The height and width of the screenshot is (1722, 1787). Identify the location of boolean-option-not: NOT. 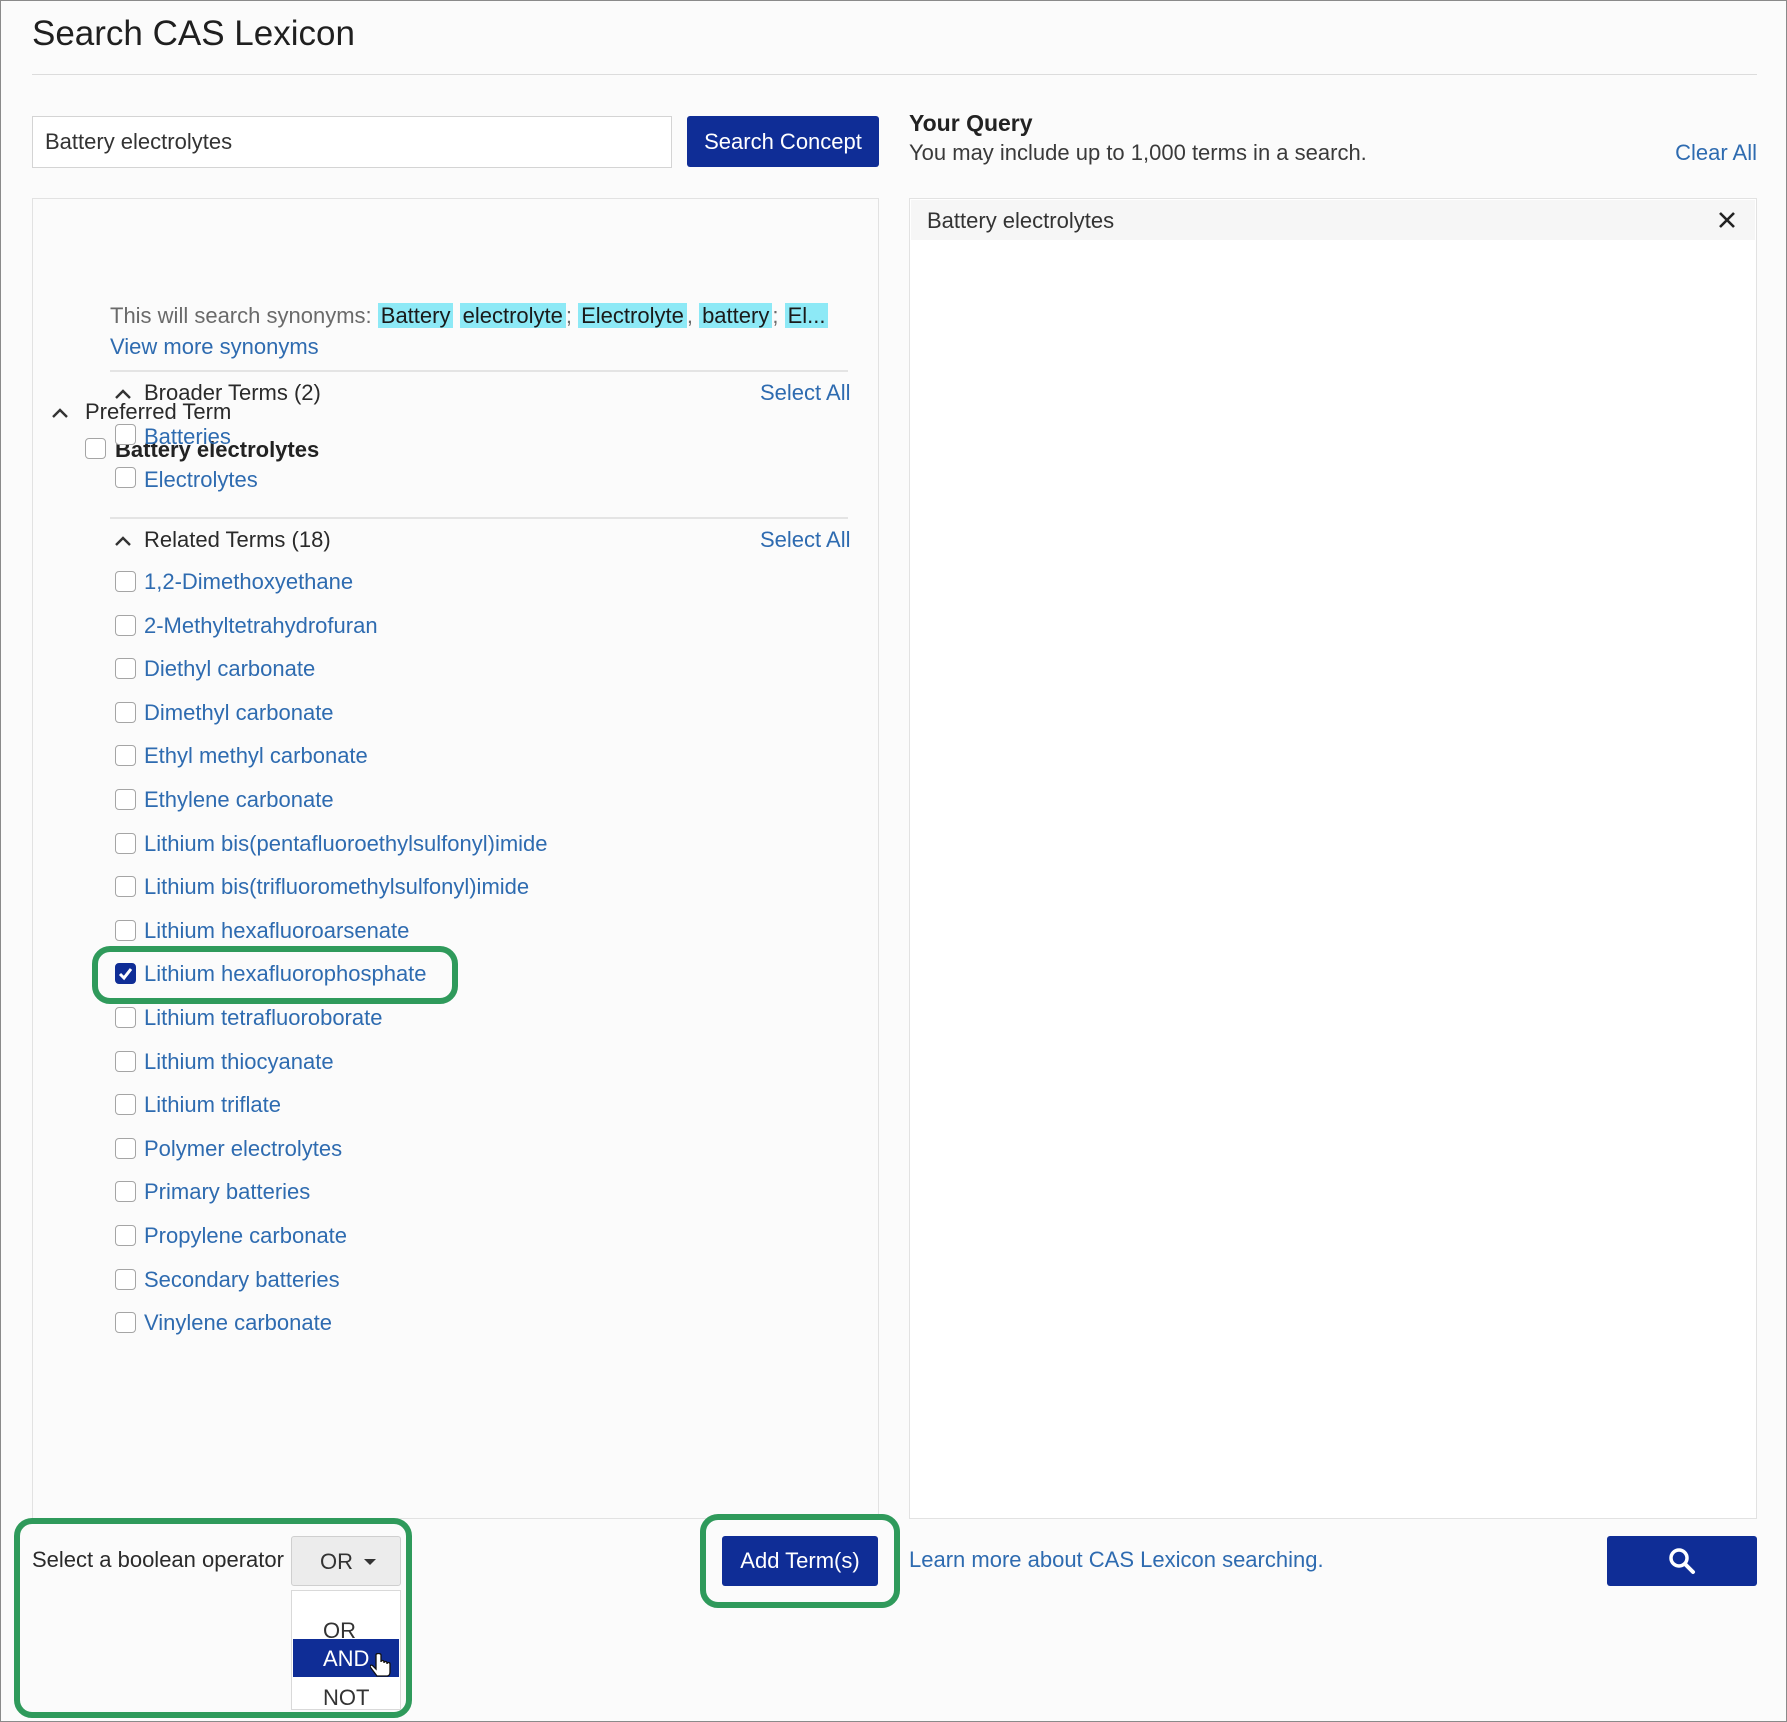
(346, 1697).